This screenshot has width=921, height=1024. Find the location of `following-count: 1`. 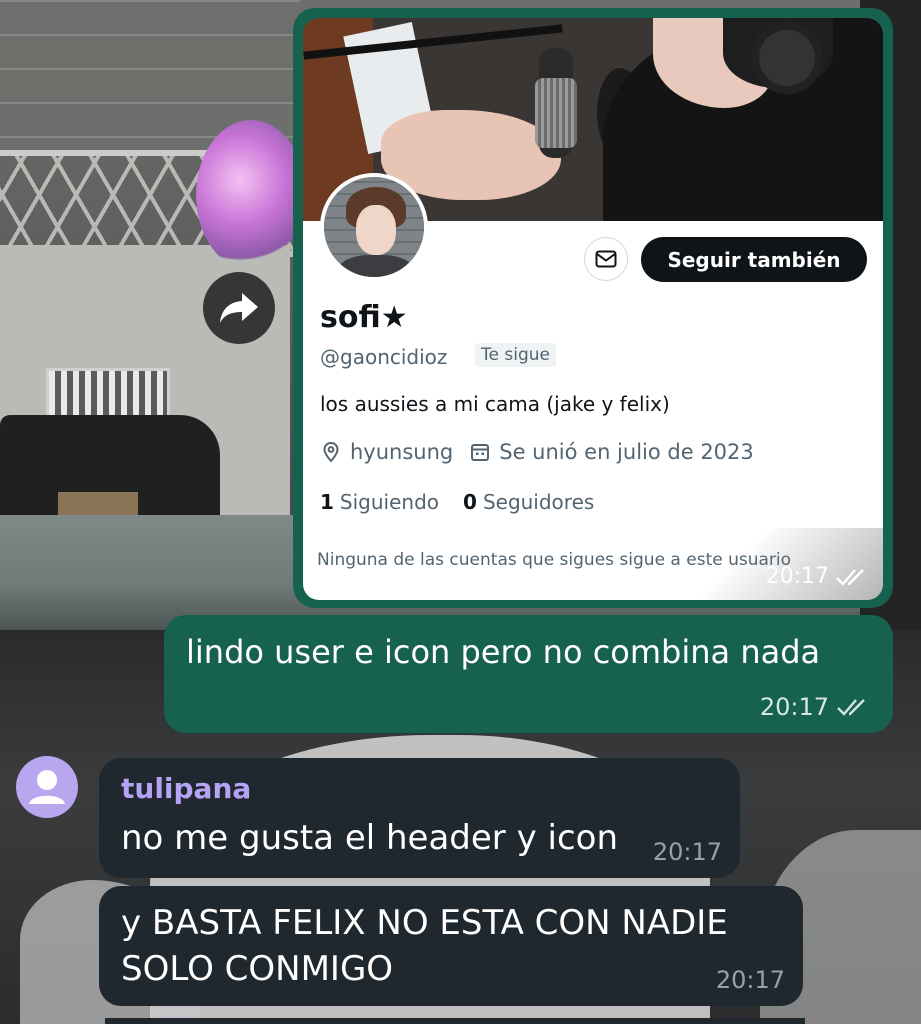

following-count: 1 is located at coordinates (327, 502).